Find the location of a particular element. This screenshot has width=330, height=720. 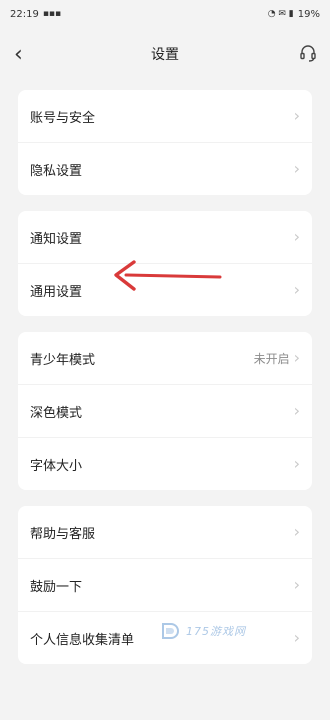

watermark: 175游戏网 is located at coordinates (203, 631).